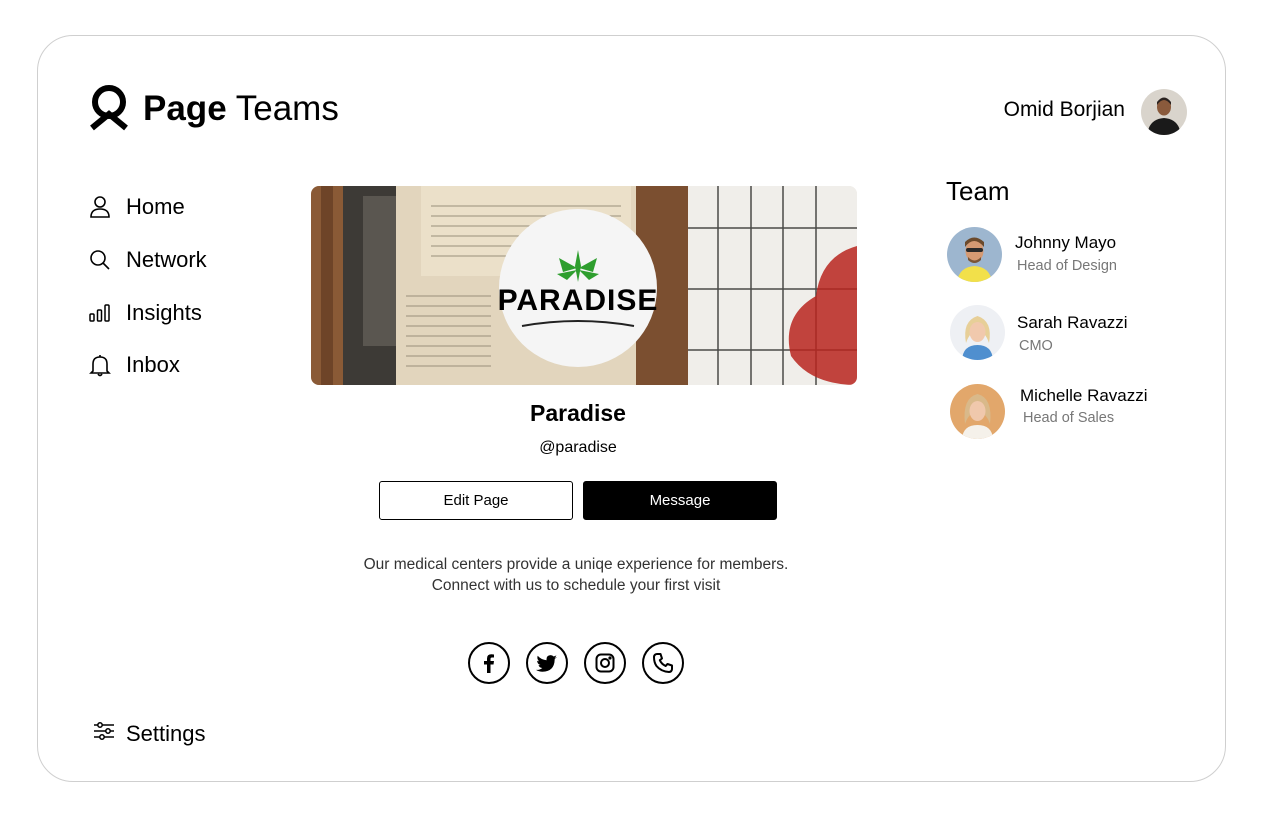 This screenshot has height=840, width=1270. I want to click on message-button: Message, so click(680, 500).